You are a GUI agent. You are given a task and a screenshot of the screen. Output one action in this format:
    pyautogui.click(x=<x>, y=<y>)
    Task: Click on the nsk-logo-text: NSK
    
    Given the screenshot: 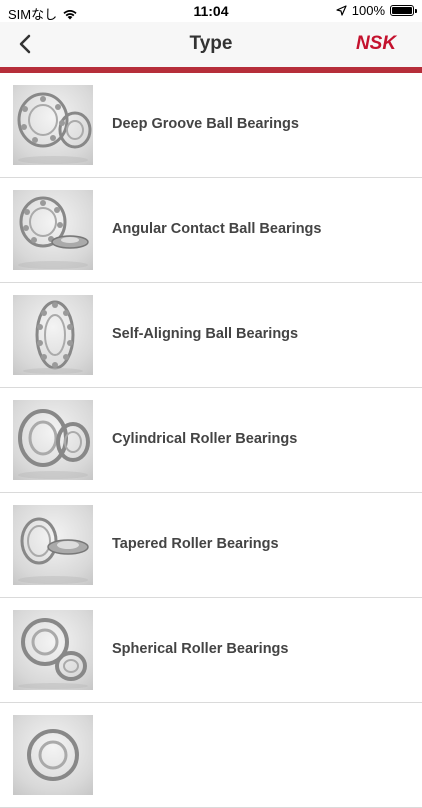 What is the action you would take?
    pyautogui.click(x=376, y=42)
    